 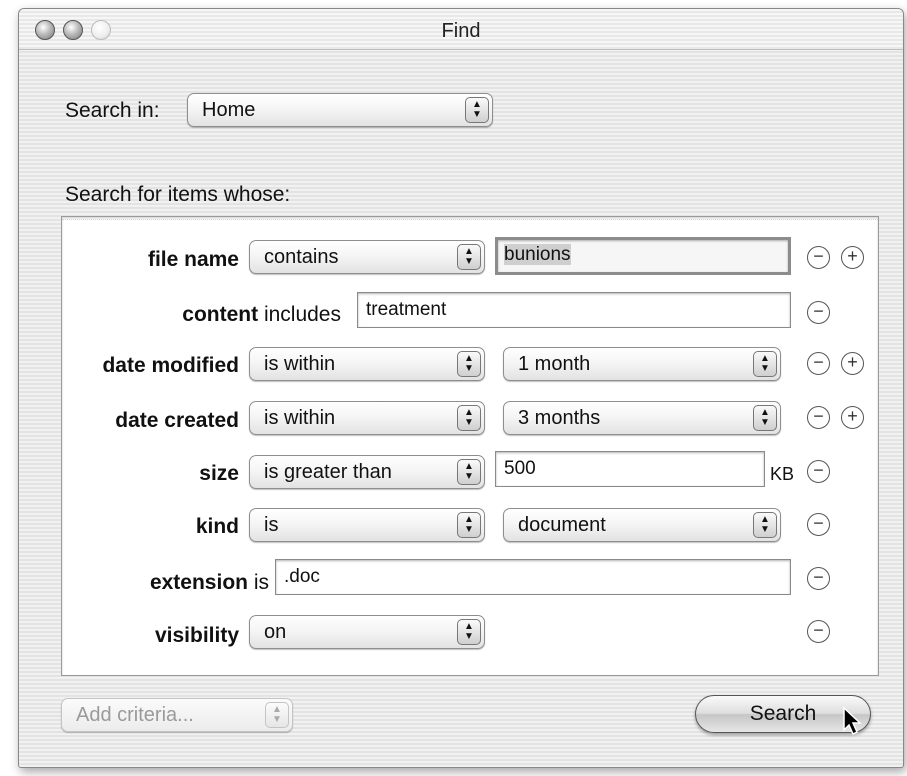 I want to click on file-name-field: bunions, so click(x=643, y=256).